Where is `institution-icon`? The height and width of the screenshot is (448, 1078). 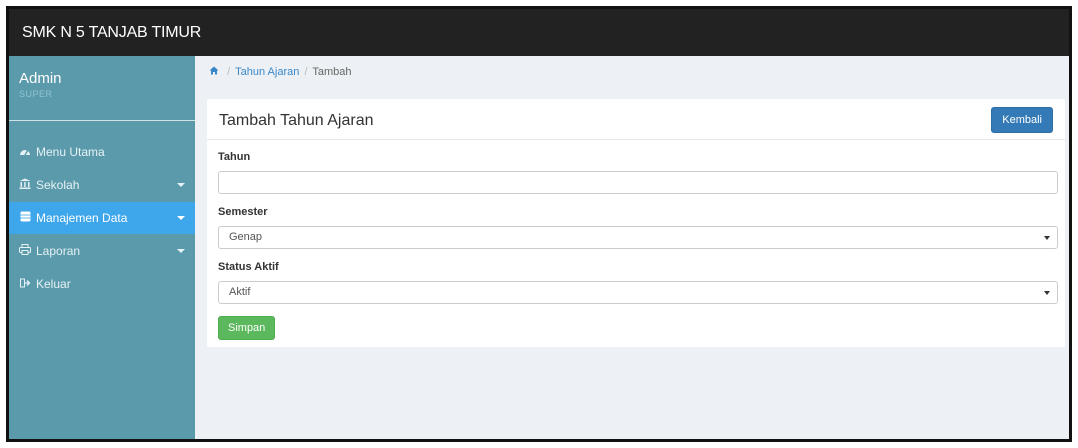
institution-icon is located at coordinates (25, 186).